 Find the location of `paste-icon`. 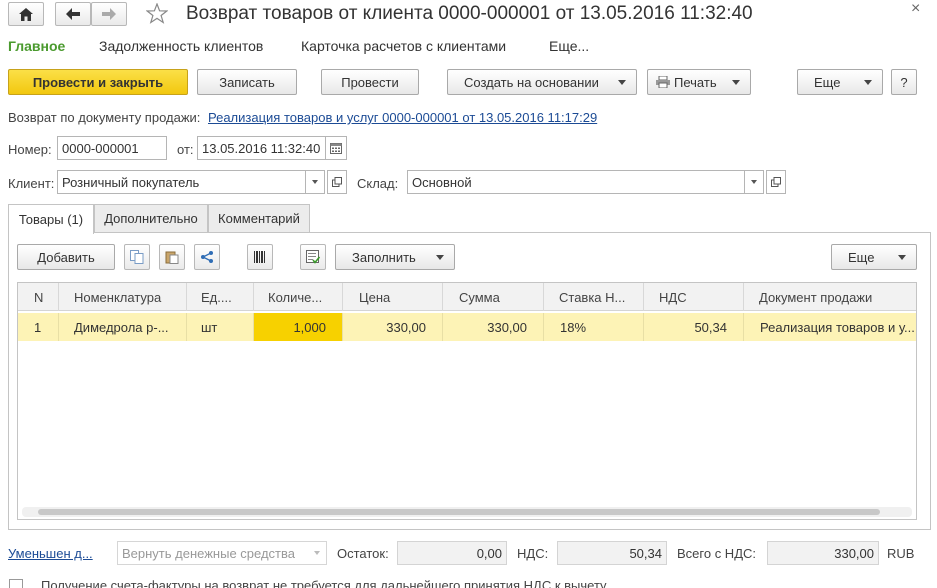

paste-icon is located at coordinates (172, 257).